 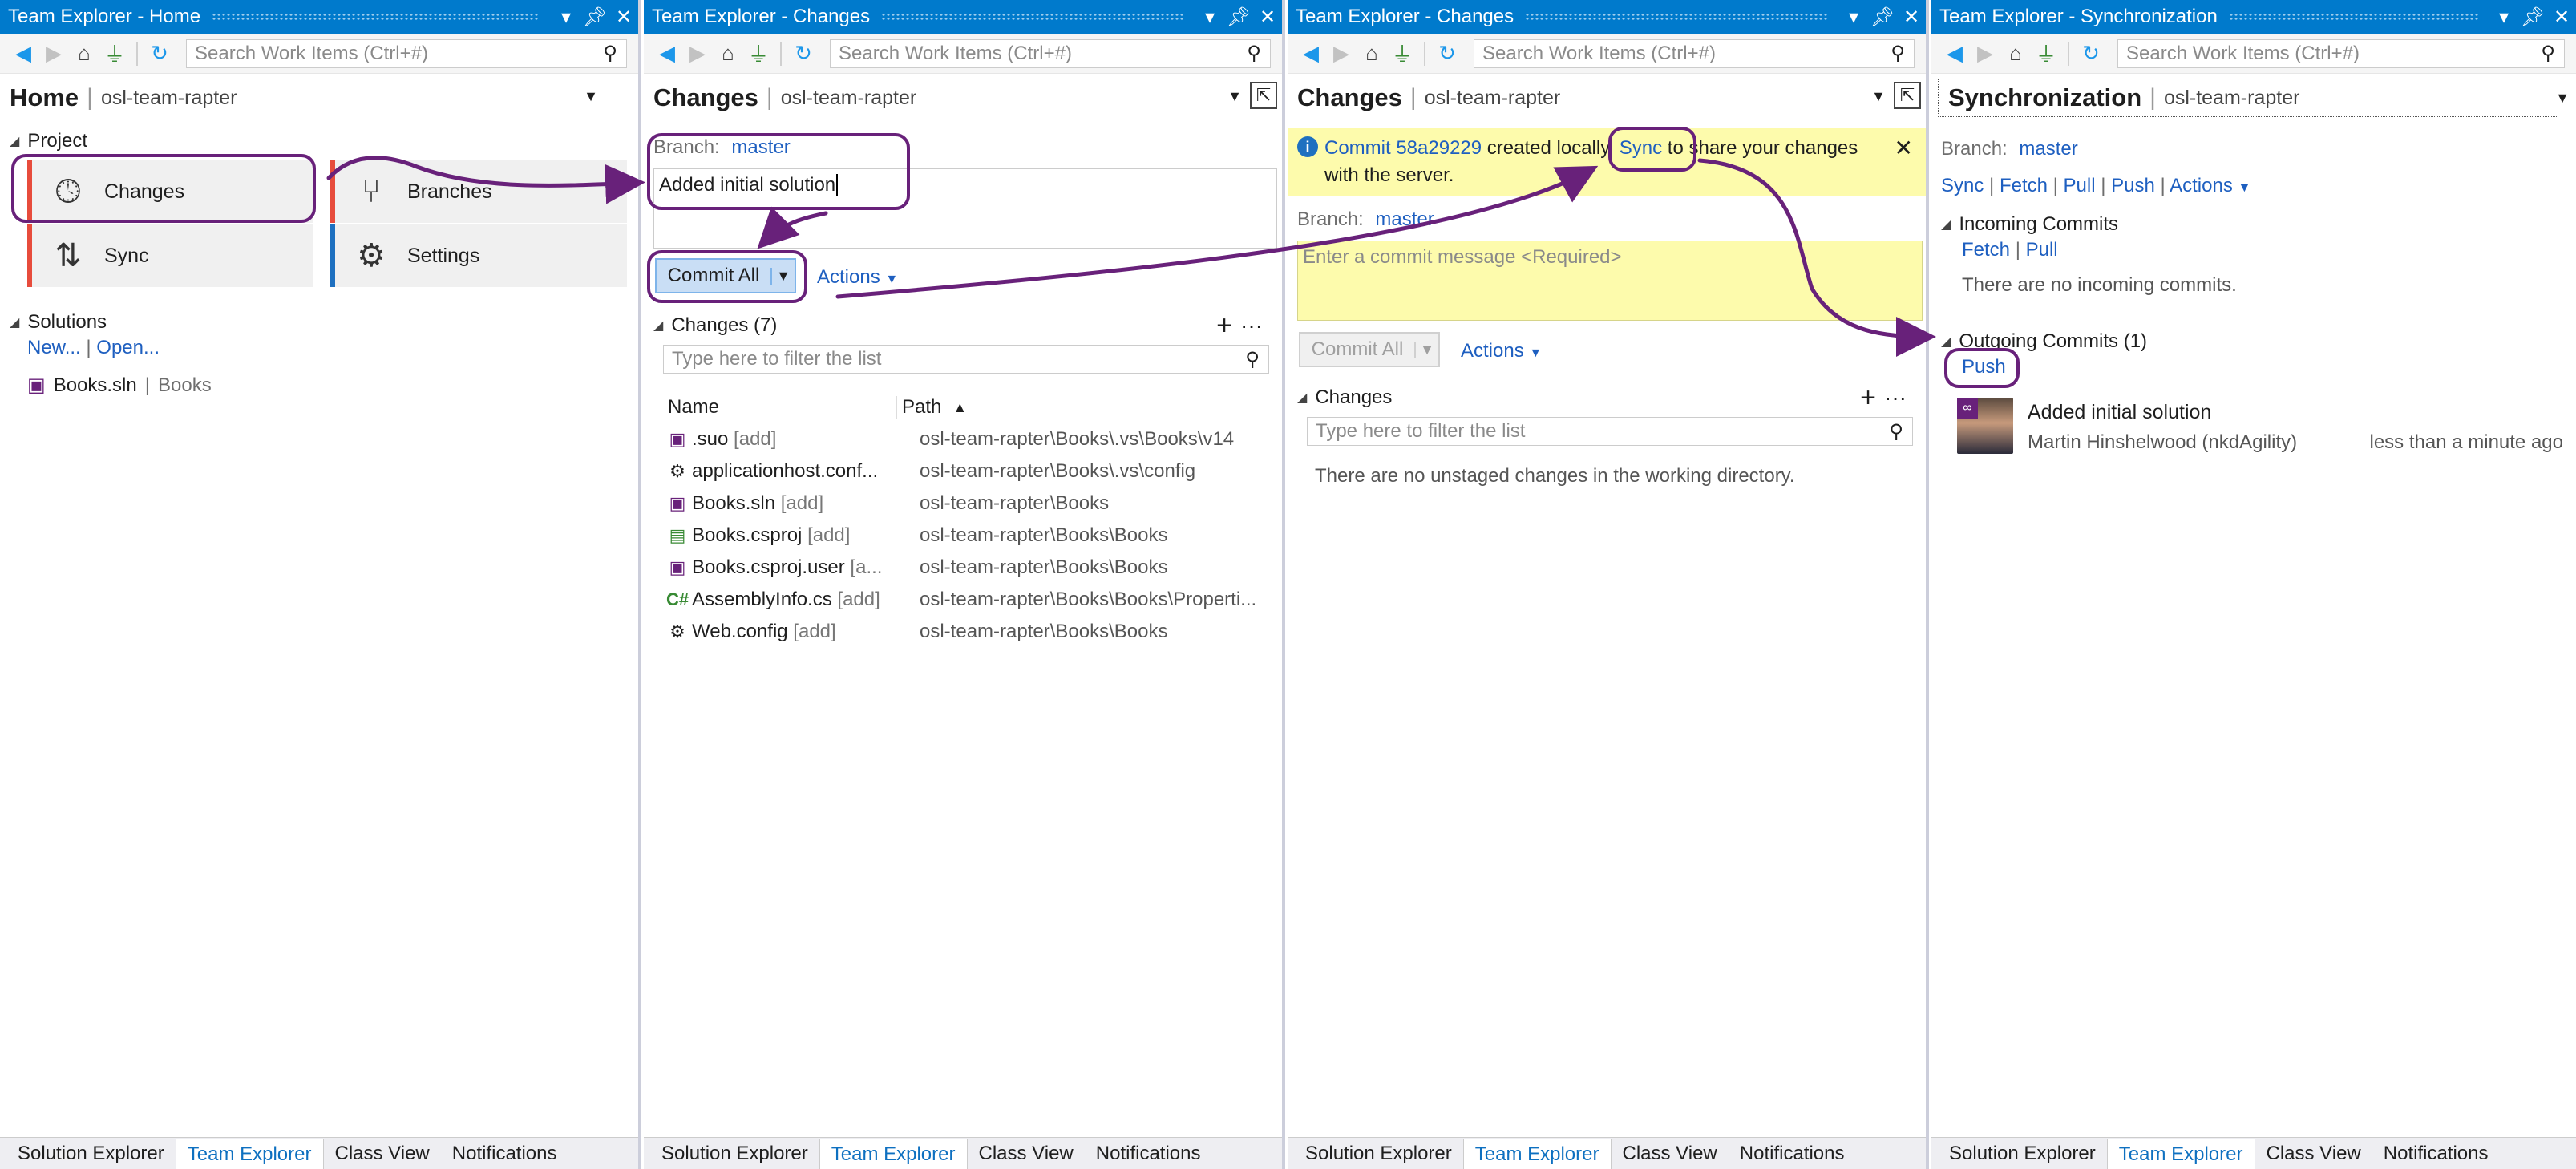 I want to click on actions-menu: Actions ▼, so click(x=857, y=278).